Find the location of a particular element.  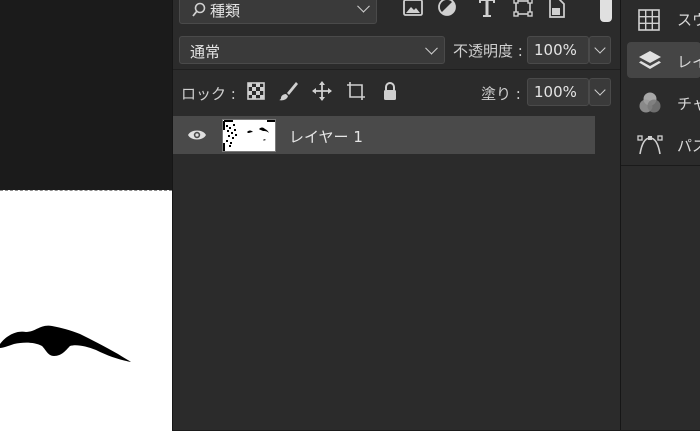

blend-mode-value: 通常 is located at coordinates (205, 52).